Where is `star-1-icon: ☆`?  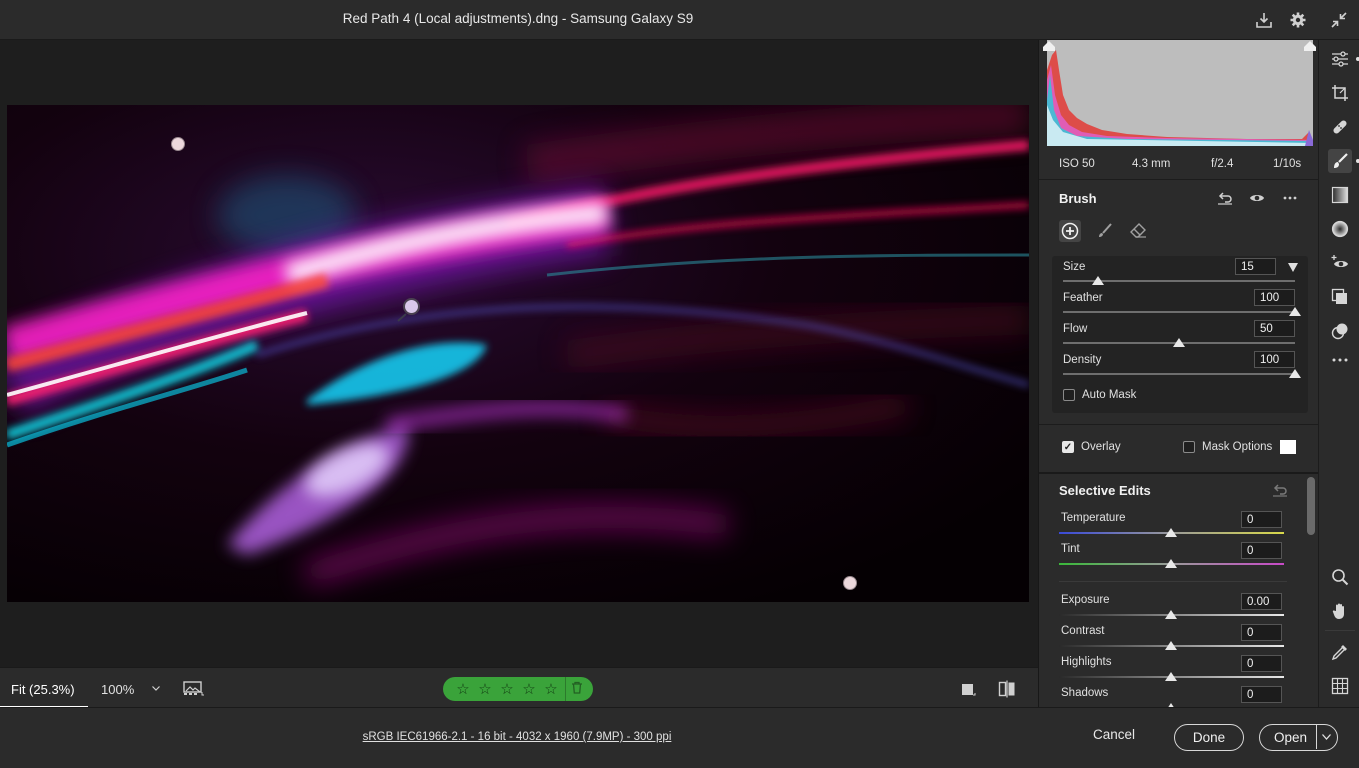
star-1-icon: ☆ is located at coordinates (463, 689).